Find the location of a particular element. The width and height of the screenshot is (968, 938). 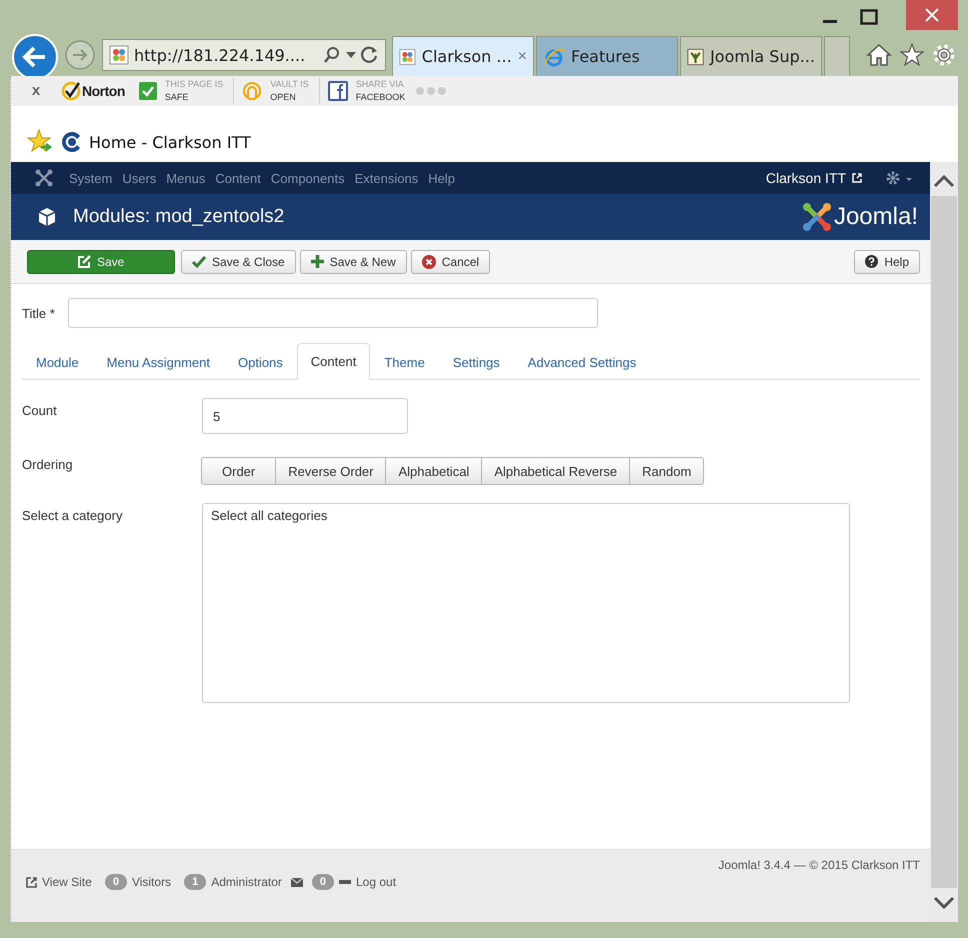

tab: Theme is located at coordinates (404, 362).